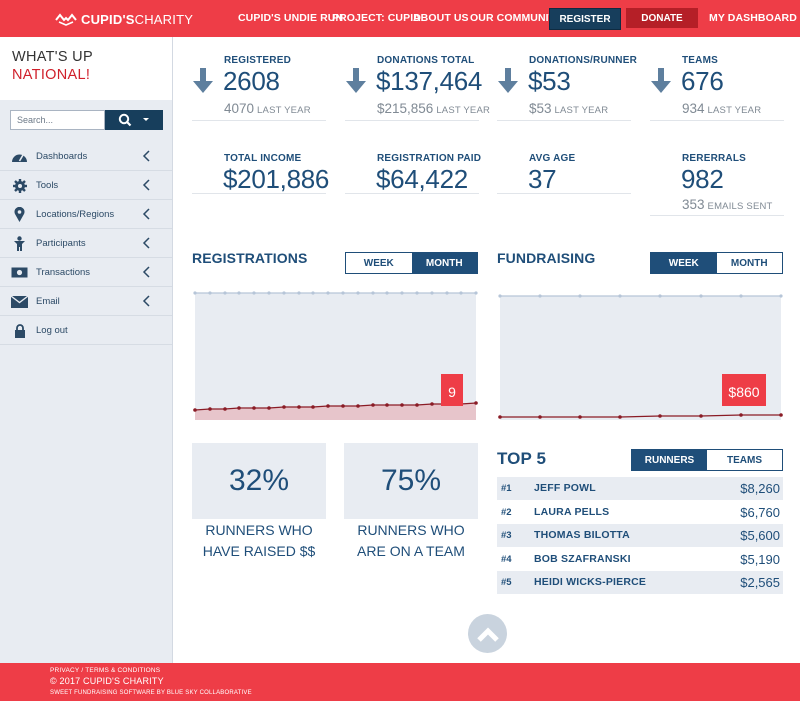 The width and height of the screenshot is (800, 701). Describe the element at coordinates (47, 185) in the screenshot. I see `sidebar-item-label: Tools` at that location.